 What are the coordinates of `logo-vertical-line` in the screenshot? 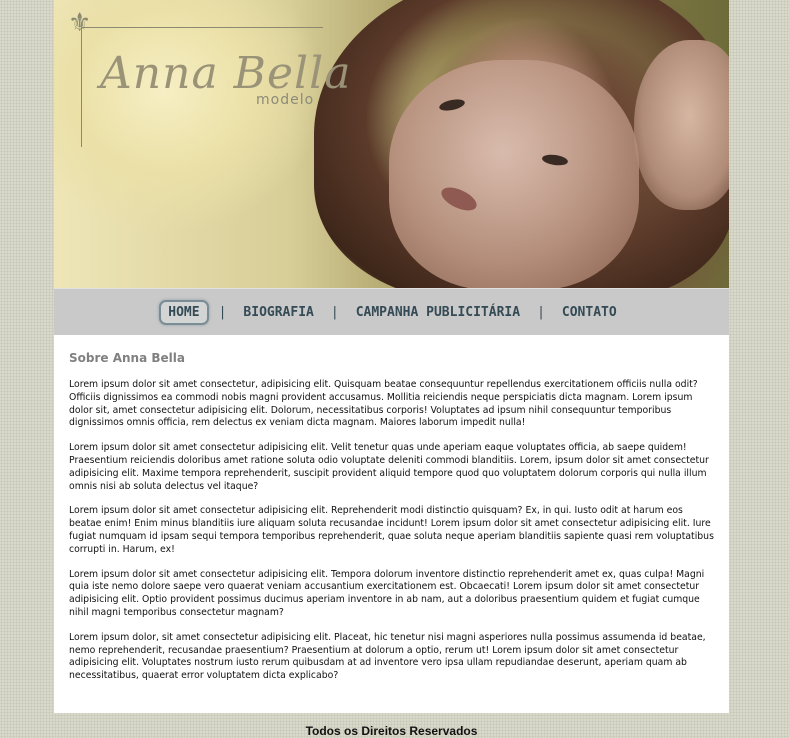 It's located at (81, 84).